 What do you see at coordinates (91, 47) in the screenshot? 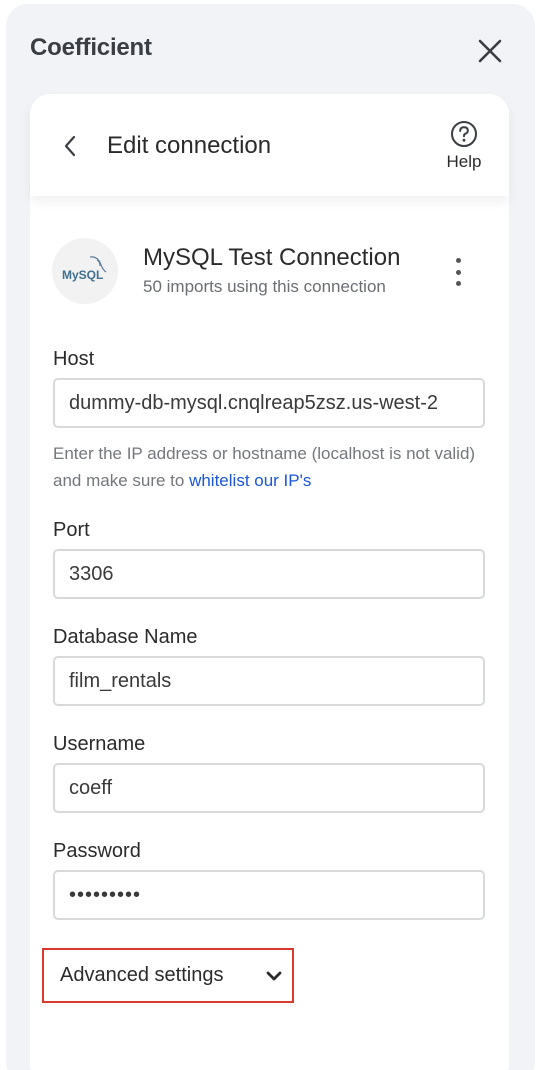
I see `app-title: Coefficient` at bounding box center [91, 47].